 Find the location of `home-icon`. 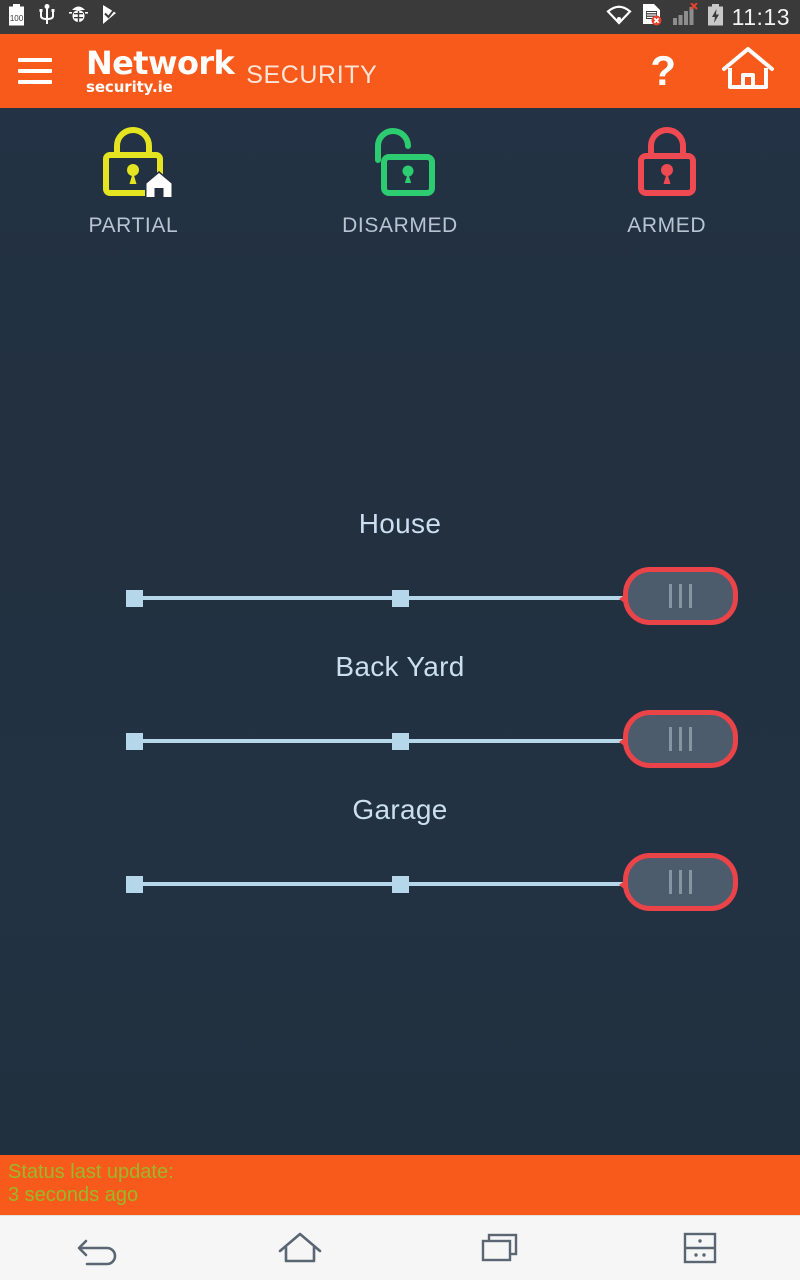

home-icon is located at coordinates (748, 71).